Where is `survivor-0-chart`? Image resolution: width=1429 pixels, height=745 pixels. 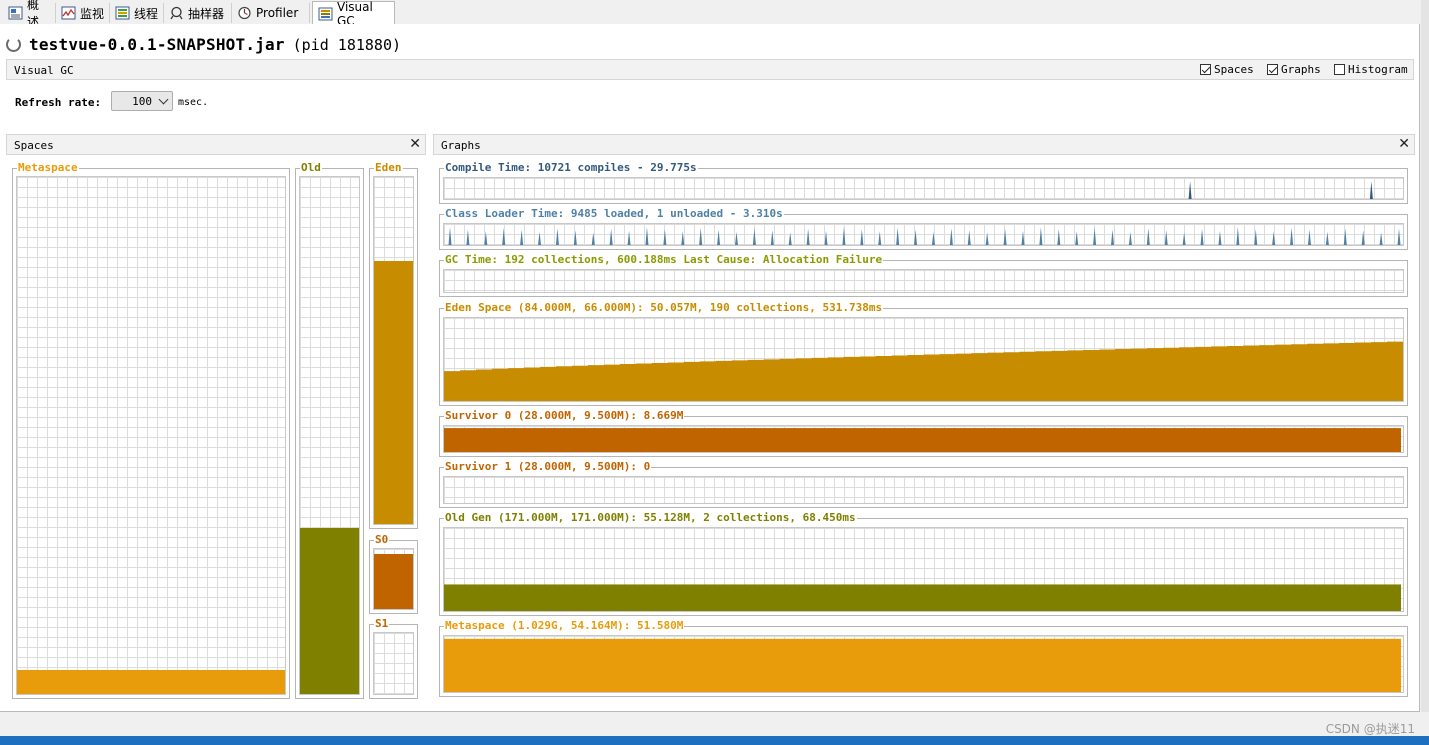
survivor-0-chart is located at coordinates (922, 440).